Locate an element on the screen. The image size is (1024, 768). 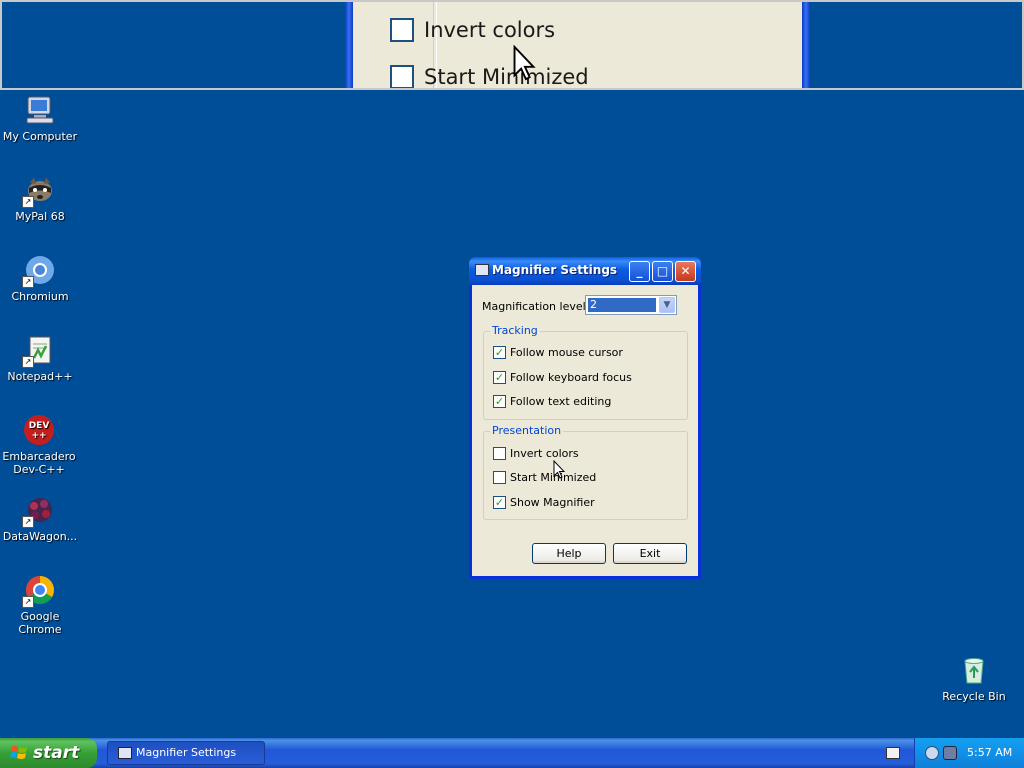
checkbox-label: Follow text editing is located at coordinates (561, 401).